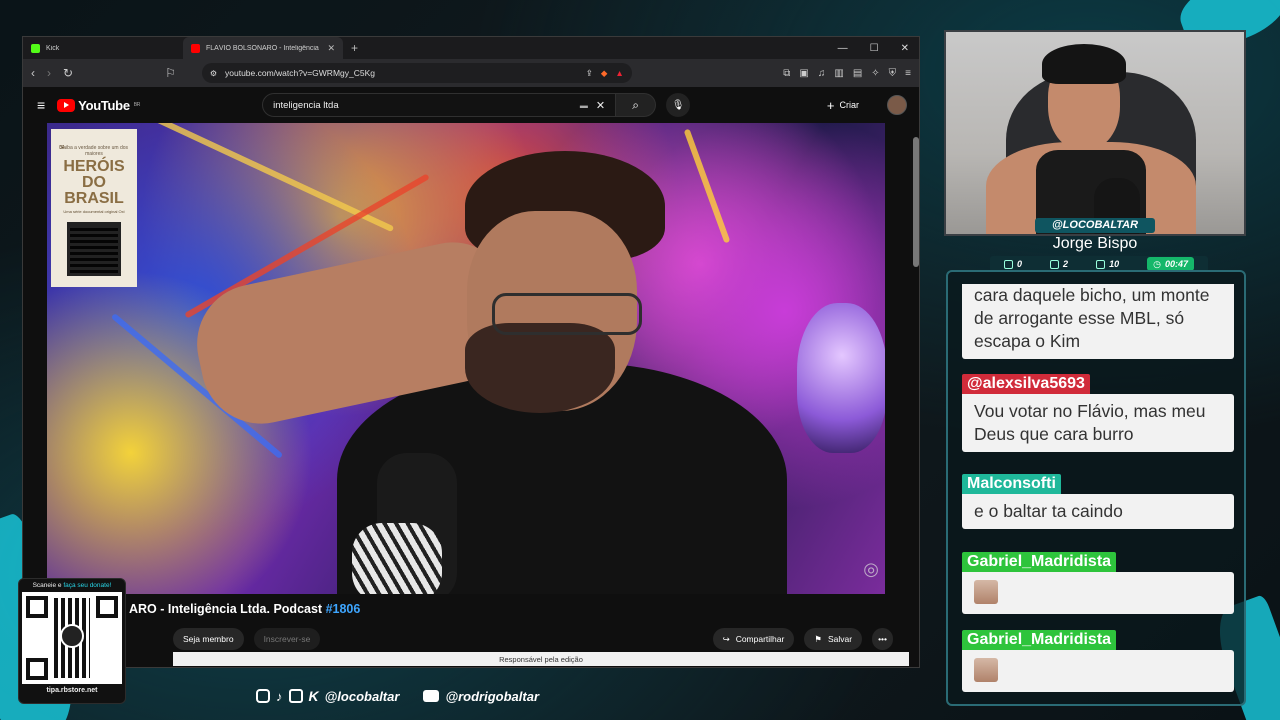  I want to click on create-label: Criar, so click(849, 105).